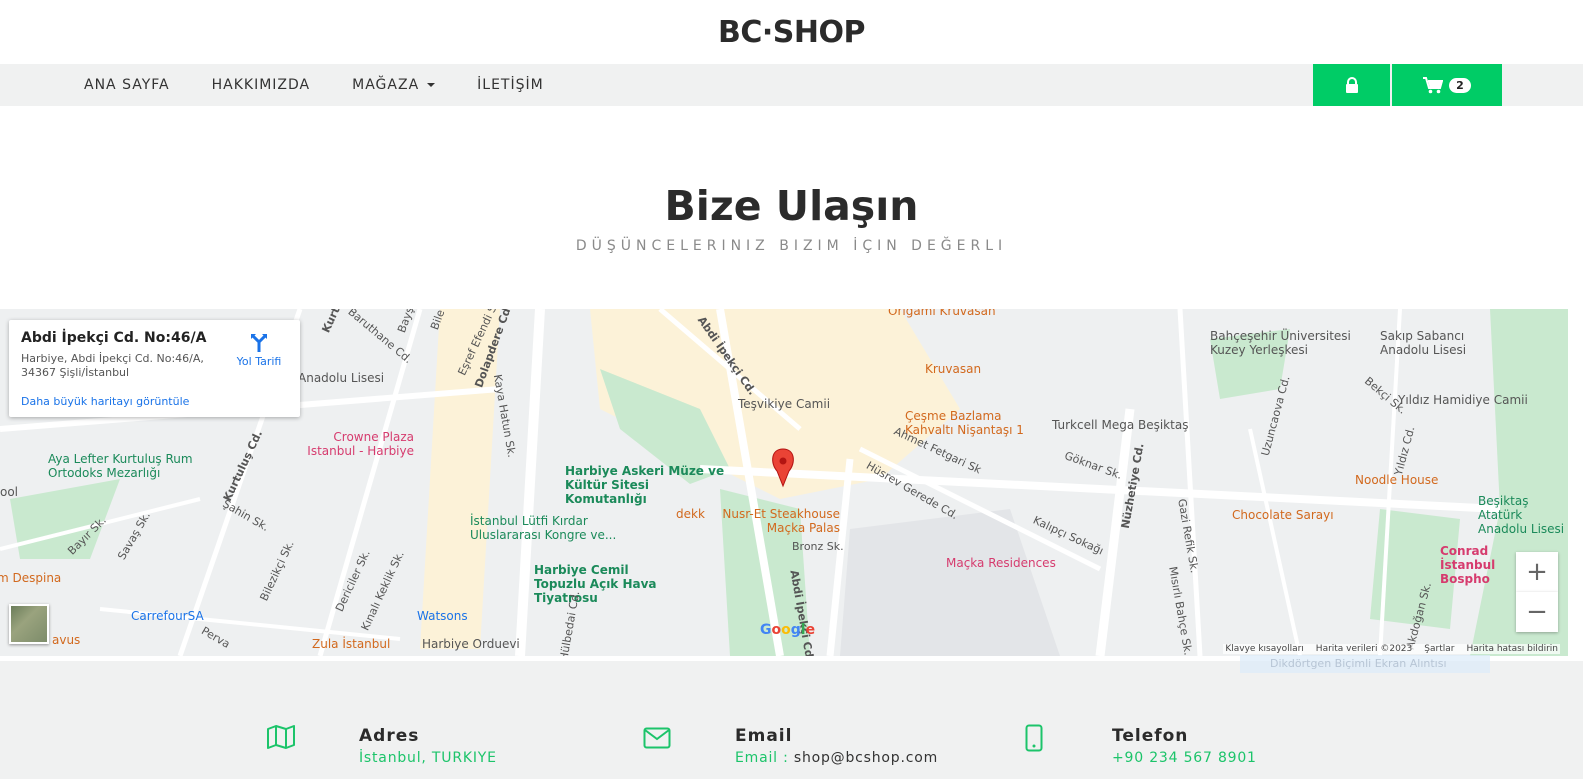 This screenshot has height=779, width=1583. What do you see at coordinates (1150, 736) in the screenshot?
I see `phone-title: Telefon` at bounding box center [1150, 736].